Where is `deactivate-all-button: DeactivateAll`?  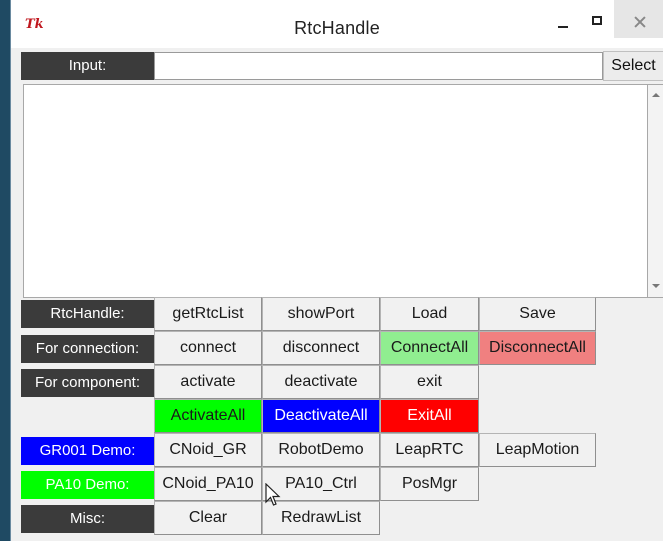
deactivate-all-button: DeactivateAll is located at coordinates (321, 416).